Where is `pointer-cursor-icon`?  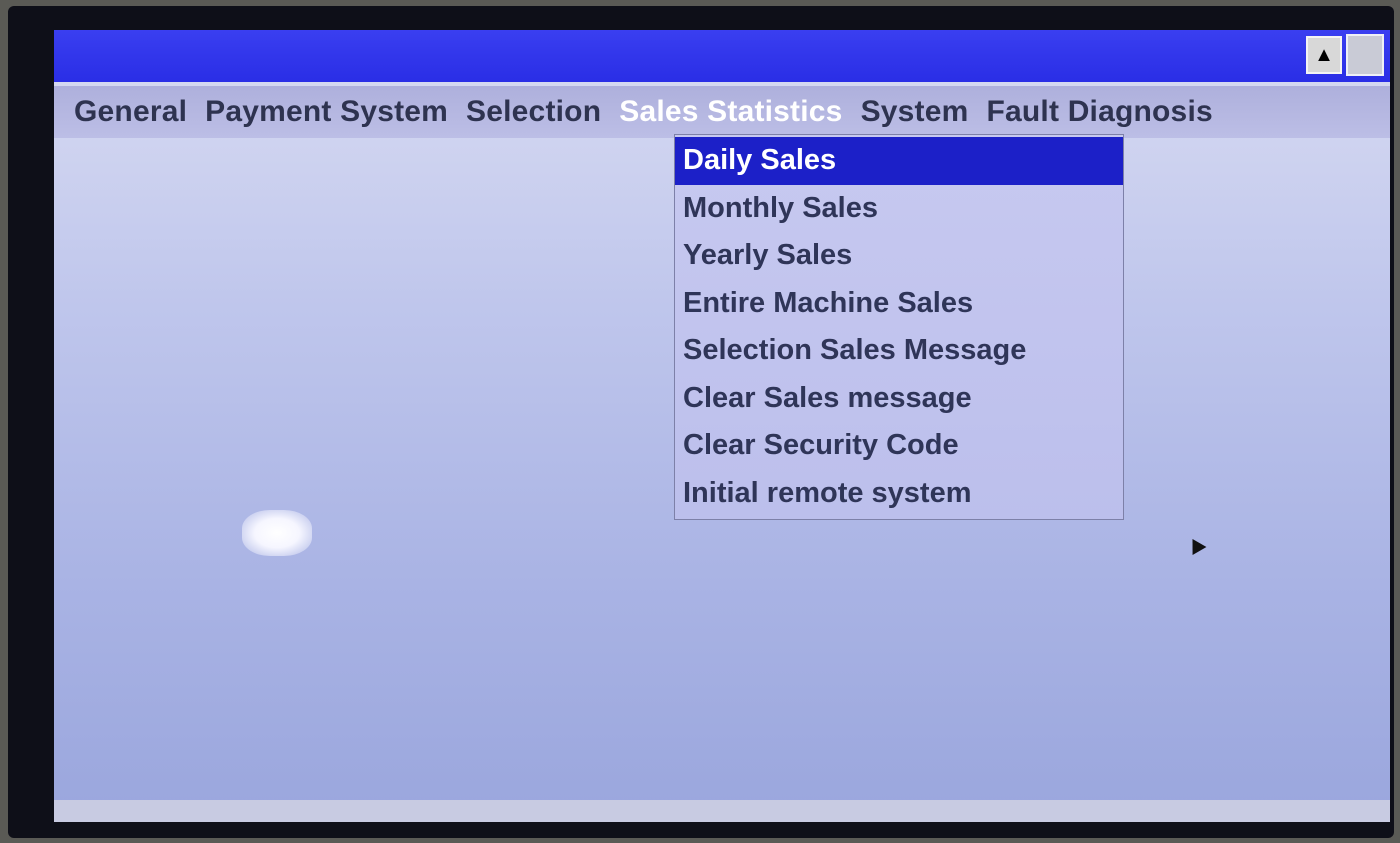 pointer-cursor-icon is located at coordinates (1196, 545).